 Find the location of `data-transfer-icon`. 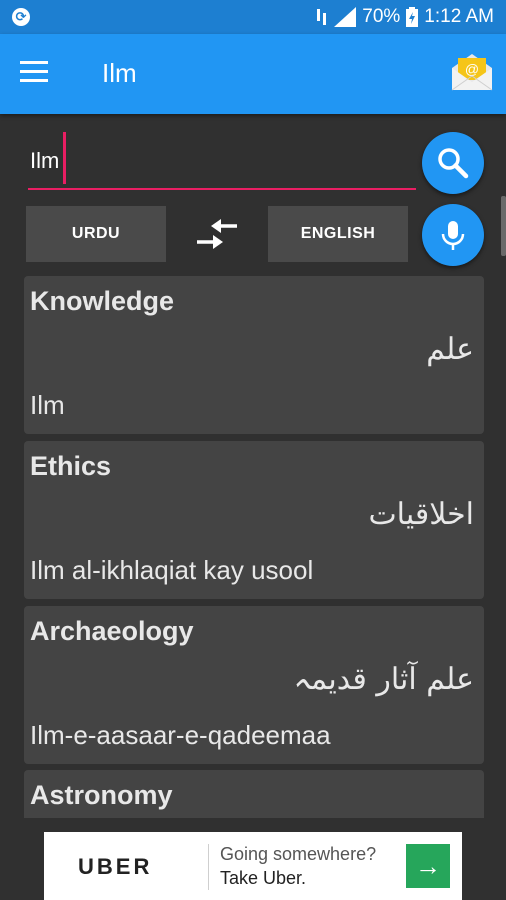

data-transfer-icon is located at coordinates (322, 17).